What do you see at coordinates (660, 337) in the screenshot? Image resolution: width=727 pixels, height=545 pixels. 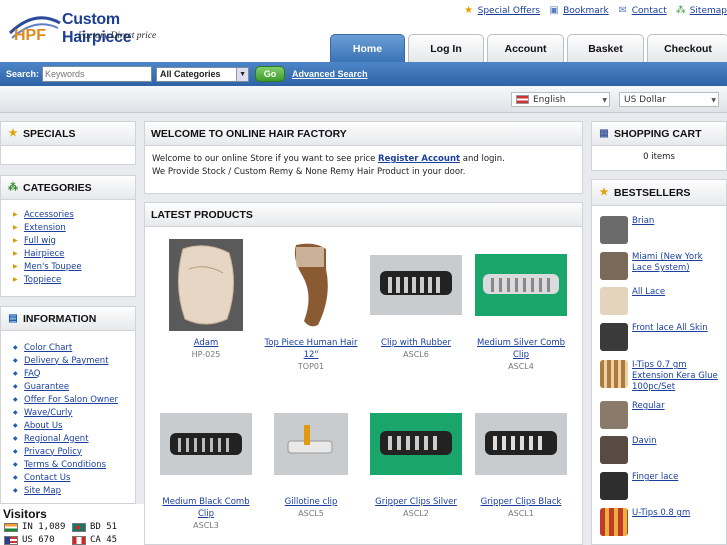 I see `bestseller-item: Front lace All Skin` at bounding box center [660, 337].